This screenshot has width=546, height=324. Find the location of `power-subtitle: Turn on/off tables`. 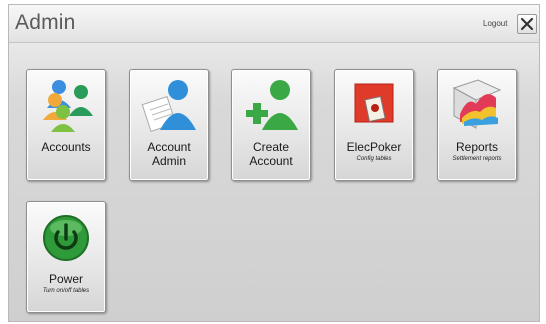

power-subtitle: Turn on/off tables is located at coordinates (66, 291).